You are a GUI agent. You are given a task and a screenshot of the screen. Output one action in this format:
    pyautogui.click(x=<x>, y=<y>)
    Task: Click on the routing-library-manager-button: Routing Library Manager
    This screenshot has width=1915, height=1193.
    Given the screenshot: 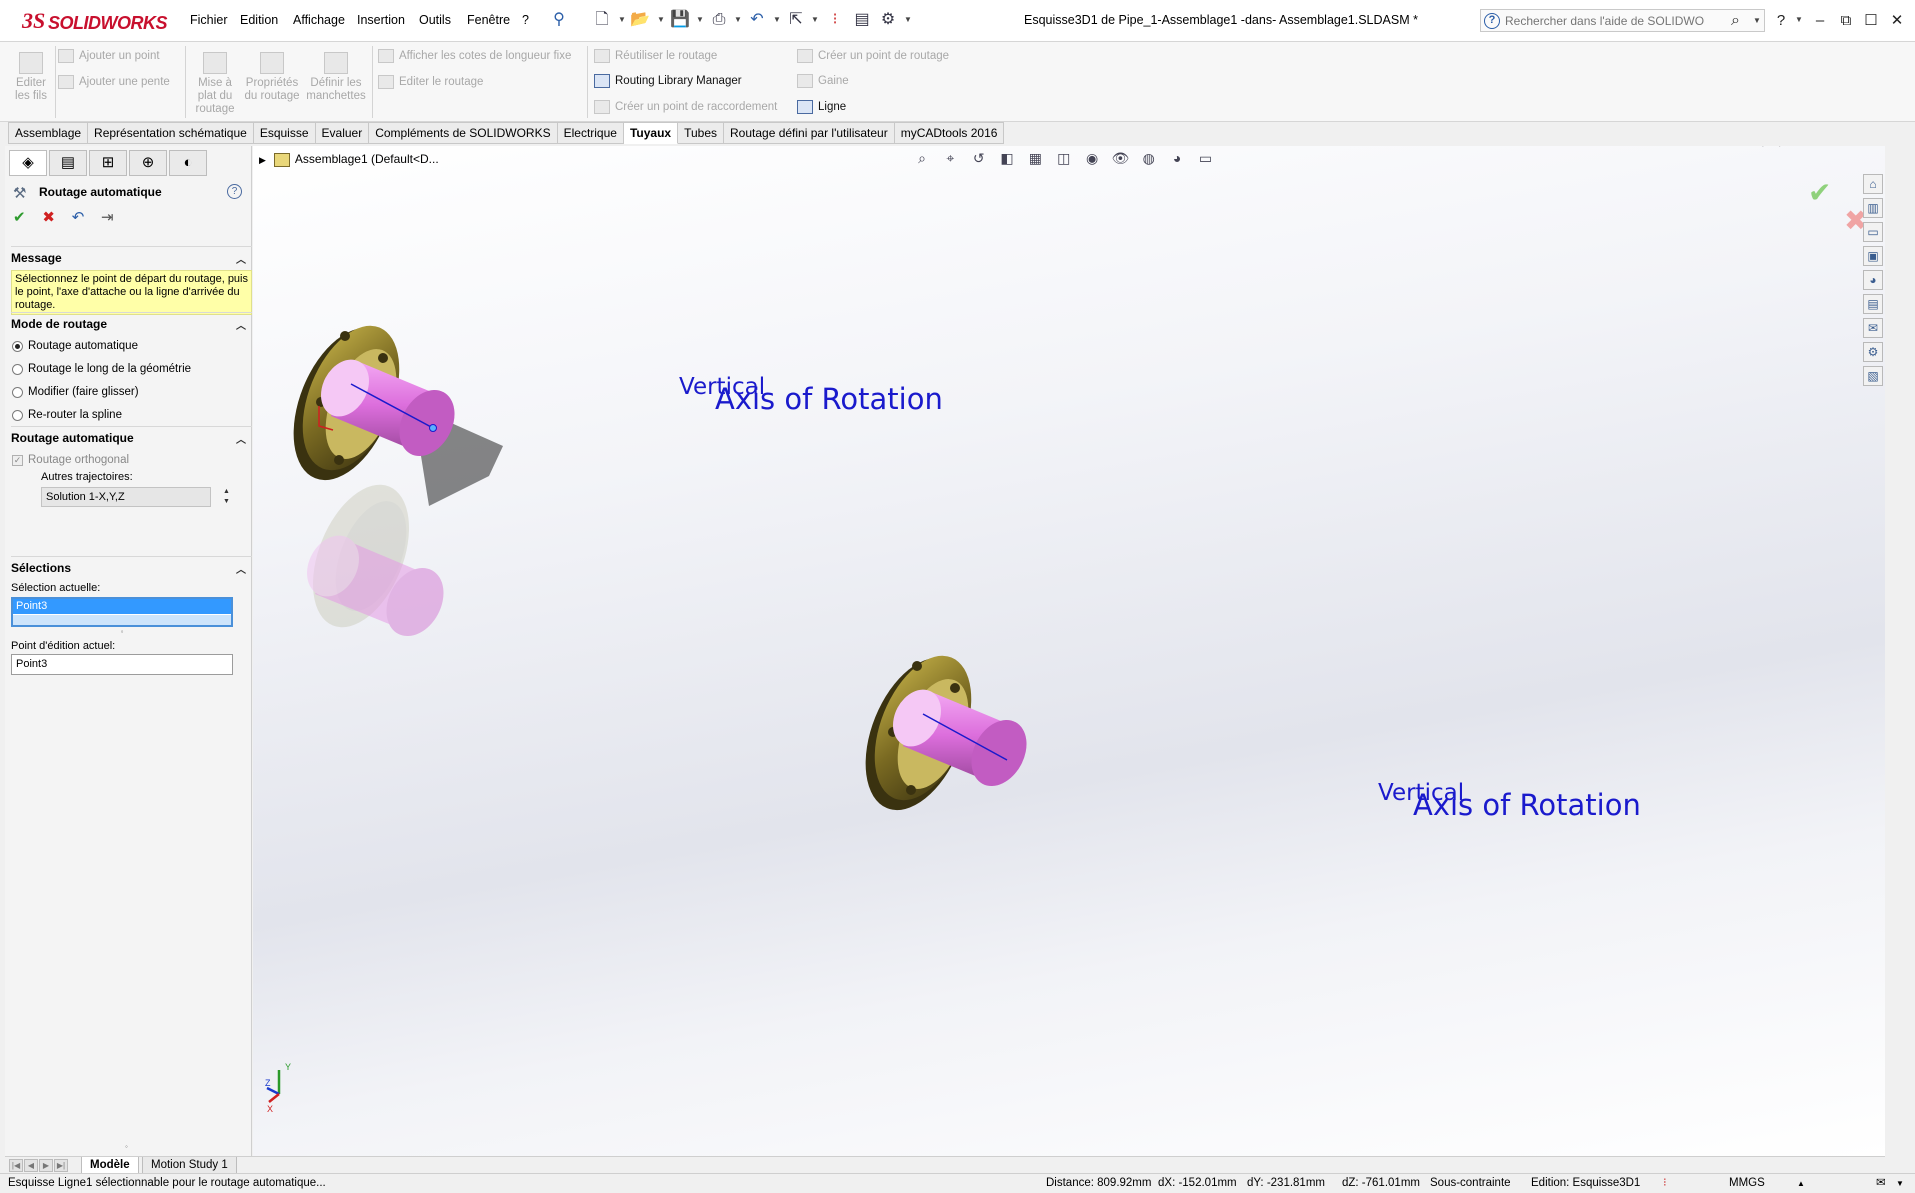 What is the action you would take?
    pyautogui.click(x=668, y=81)
    